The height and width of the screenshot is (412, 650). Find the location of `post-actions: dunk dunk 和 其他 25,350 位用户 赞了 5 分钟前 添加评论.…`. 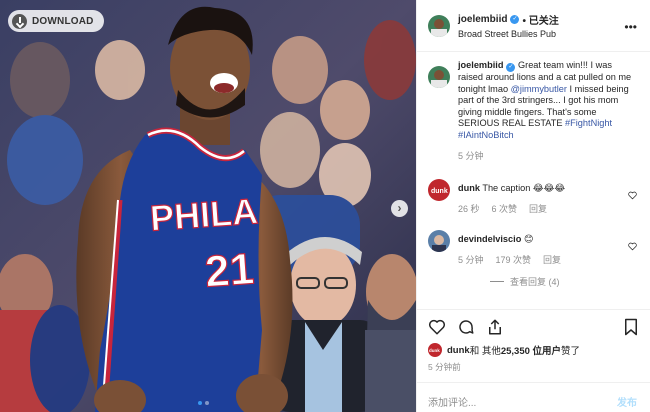

post-actions: dunk dunk 和 其他 25,350 位用户 赞了 5 分钟前 添加评论.… is located at coordinates (533, 360).